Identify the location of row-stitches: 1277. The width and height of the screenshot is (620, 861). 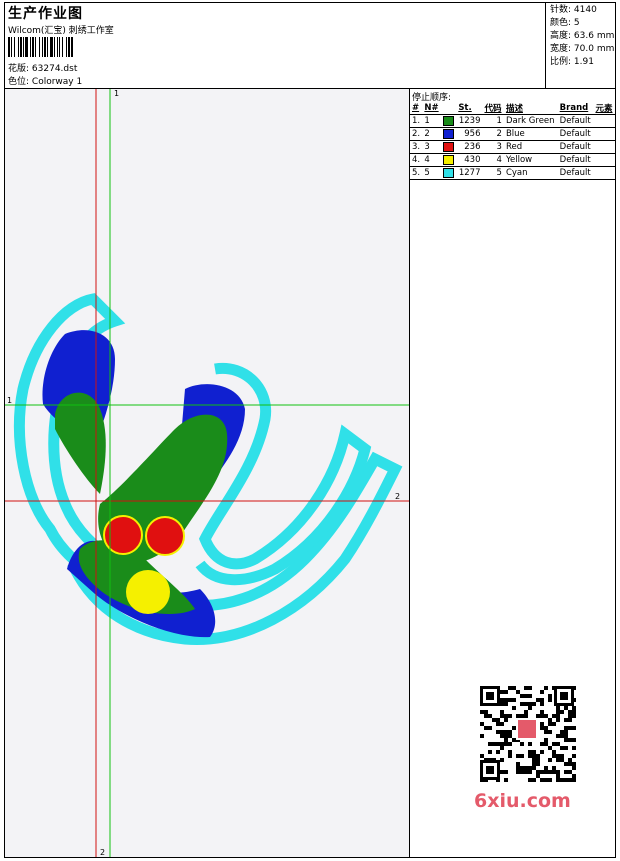
(469, 173).